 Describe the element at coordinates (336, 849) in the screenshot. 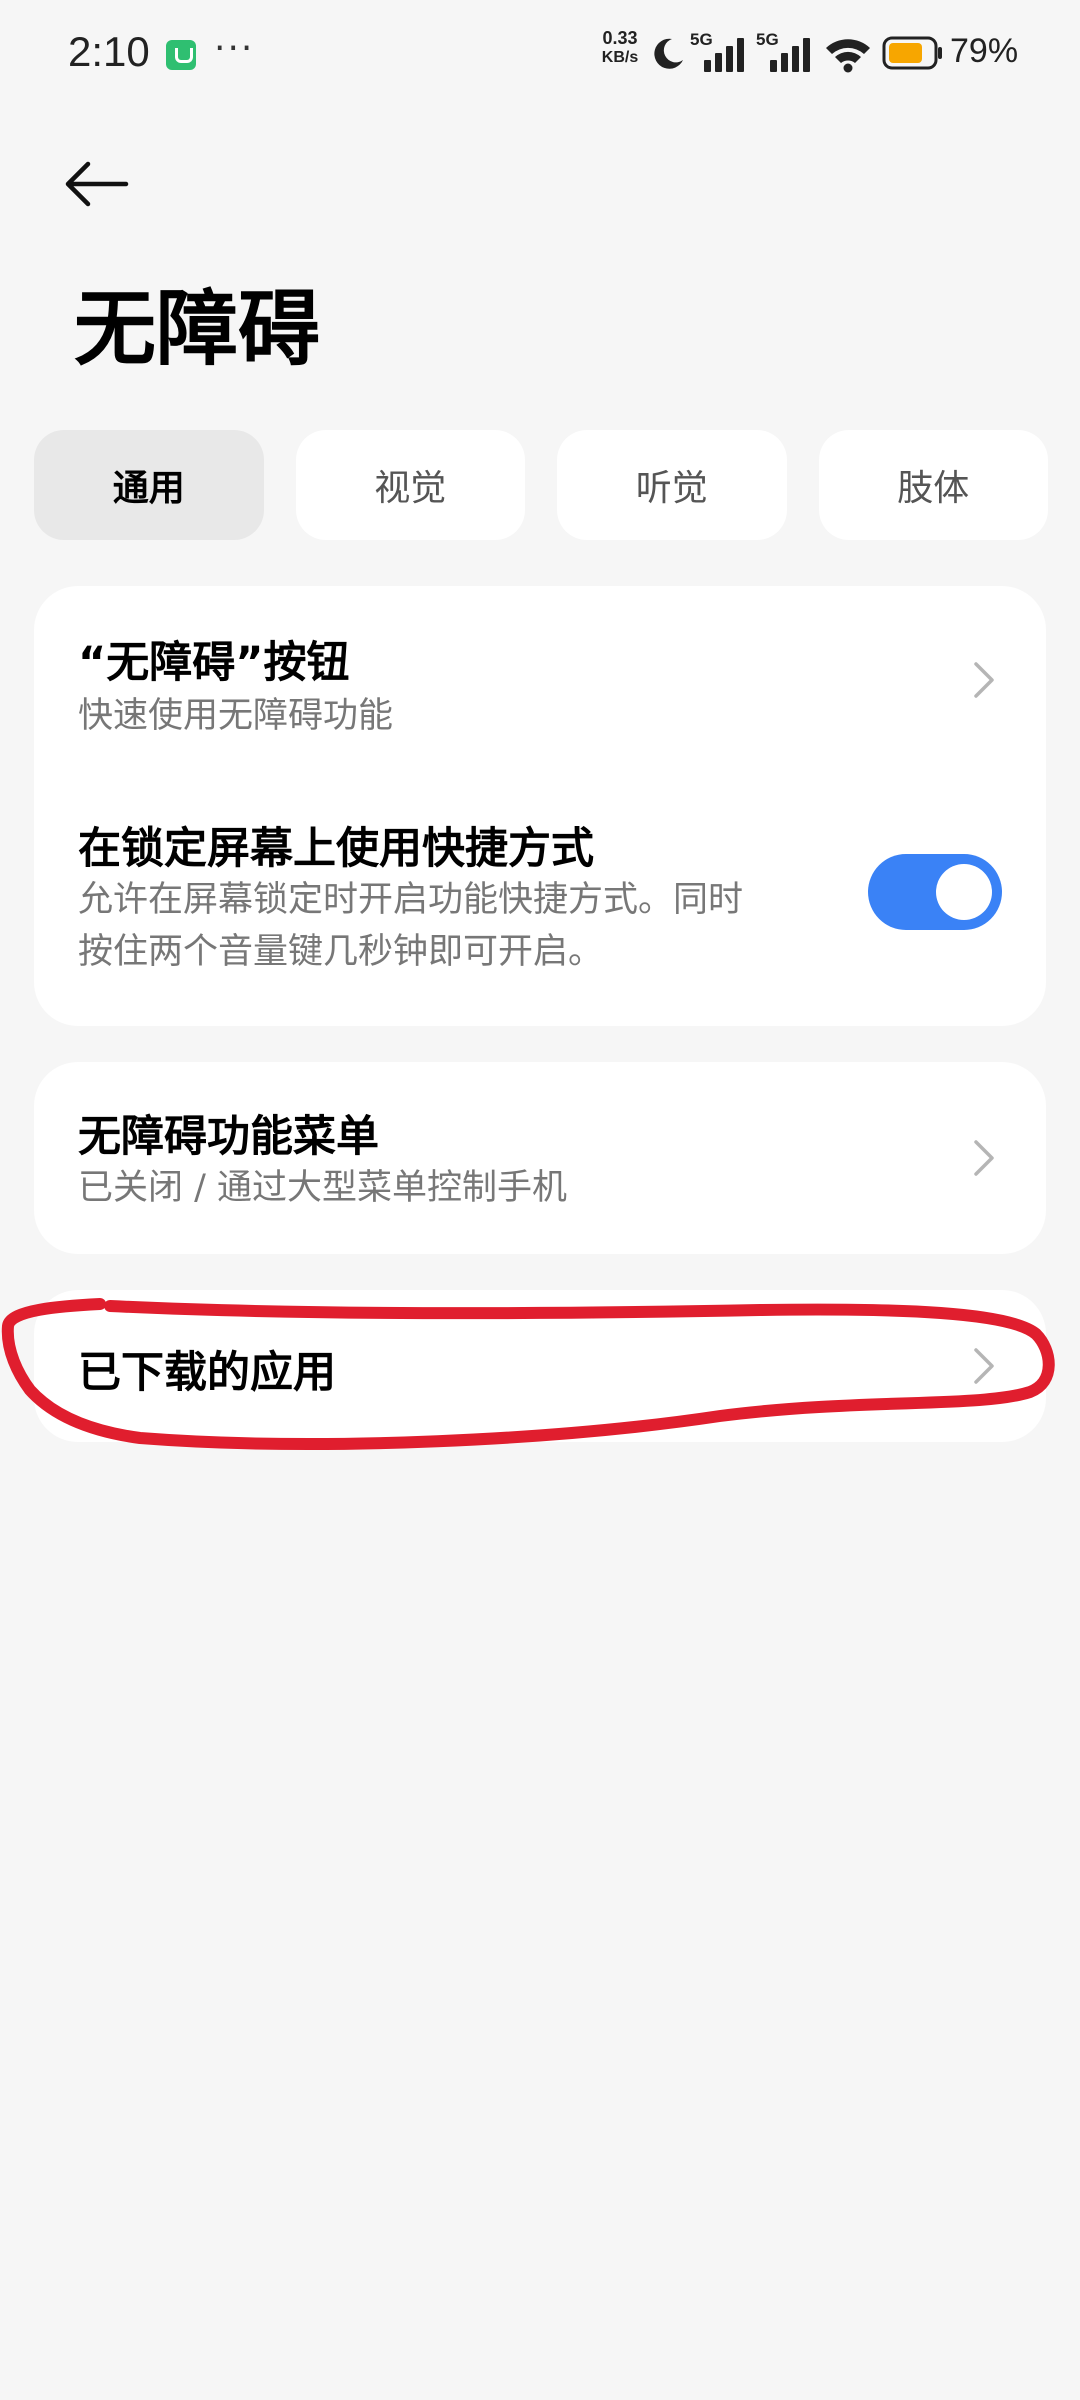

I see `lockscreen-shortcut-title: 在锁定屏幕上使用快捷方式` at that location.